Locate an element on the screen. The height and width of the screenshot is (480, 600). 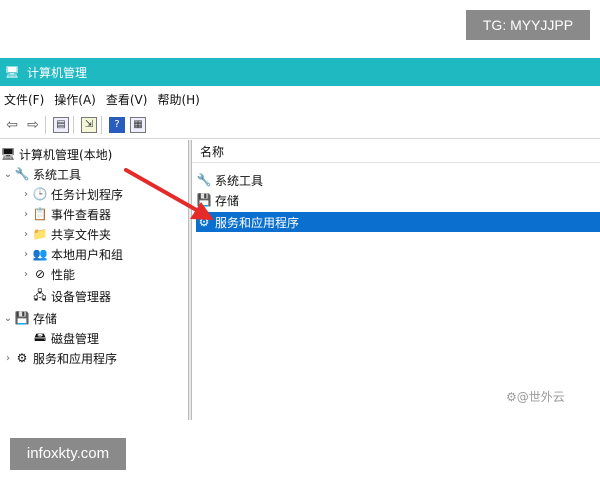
watermark-top: TG: MYYJJPP is located at coordinates (528, 25).